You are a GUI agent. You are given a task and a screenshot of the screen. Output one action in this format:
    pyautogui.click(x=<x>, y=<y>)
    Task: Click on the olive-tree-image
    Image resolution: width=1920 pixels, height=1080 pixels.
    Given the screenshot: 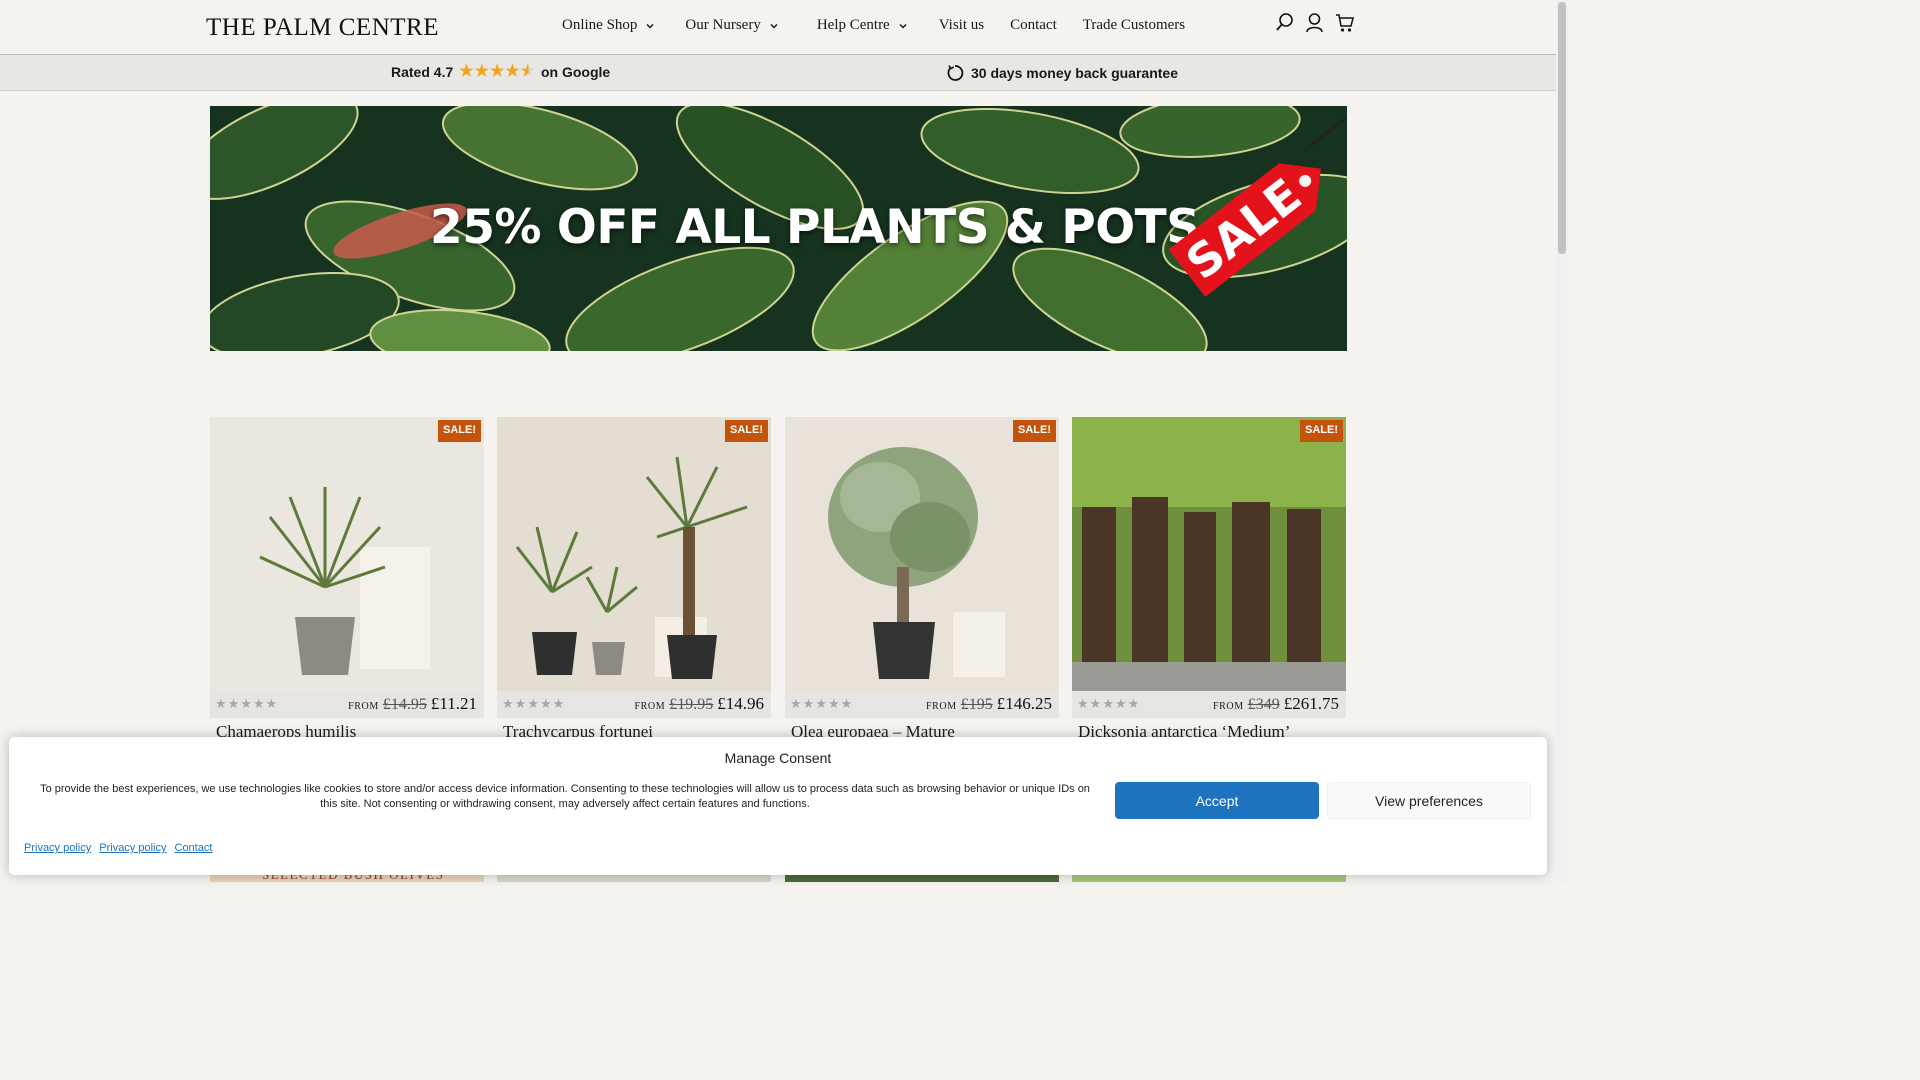 What is the action you would take?
    pyautogui.click(x=922, y=554)
    